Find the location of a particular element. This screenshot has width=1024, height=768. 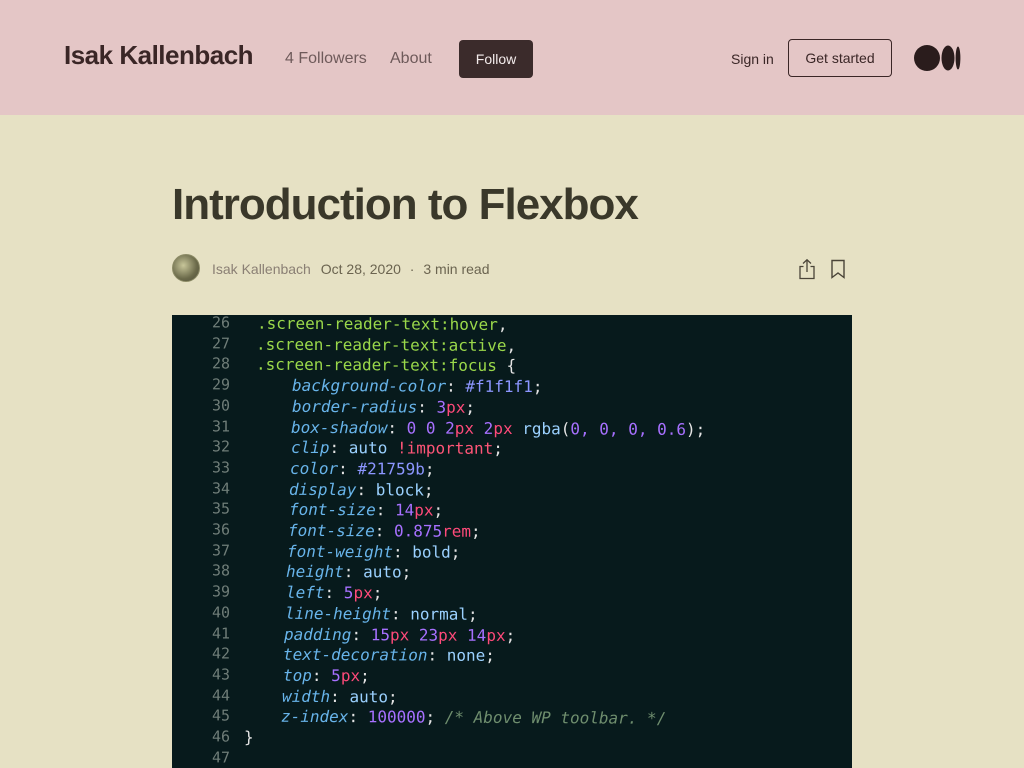

code-text: .screen-reader-text:hover, is located at coordinates (382, 324).